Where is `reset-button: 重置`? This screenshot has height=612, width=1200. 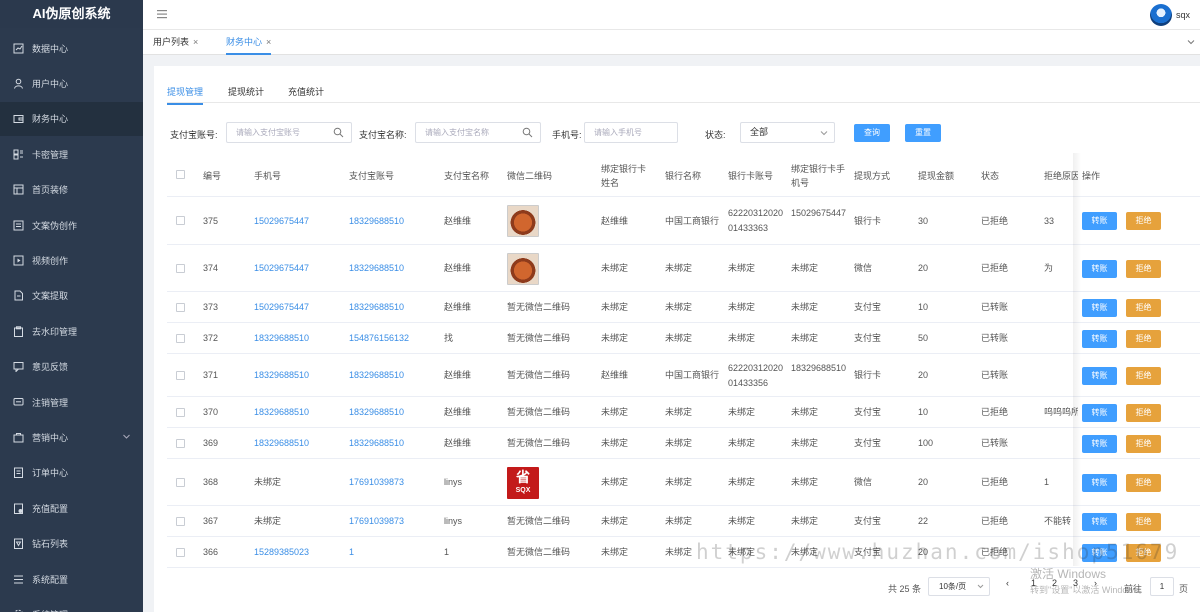 reset-button: 重置 is located at coordinates (923, 133).